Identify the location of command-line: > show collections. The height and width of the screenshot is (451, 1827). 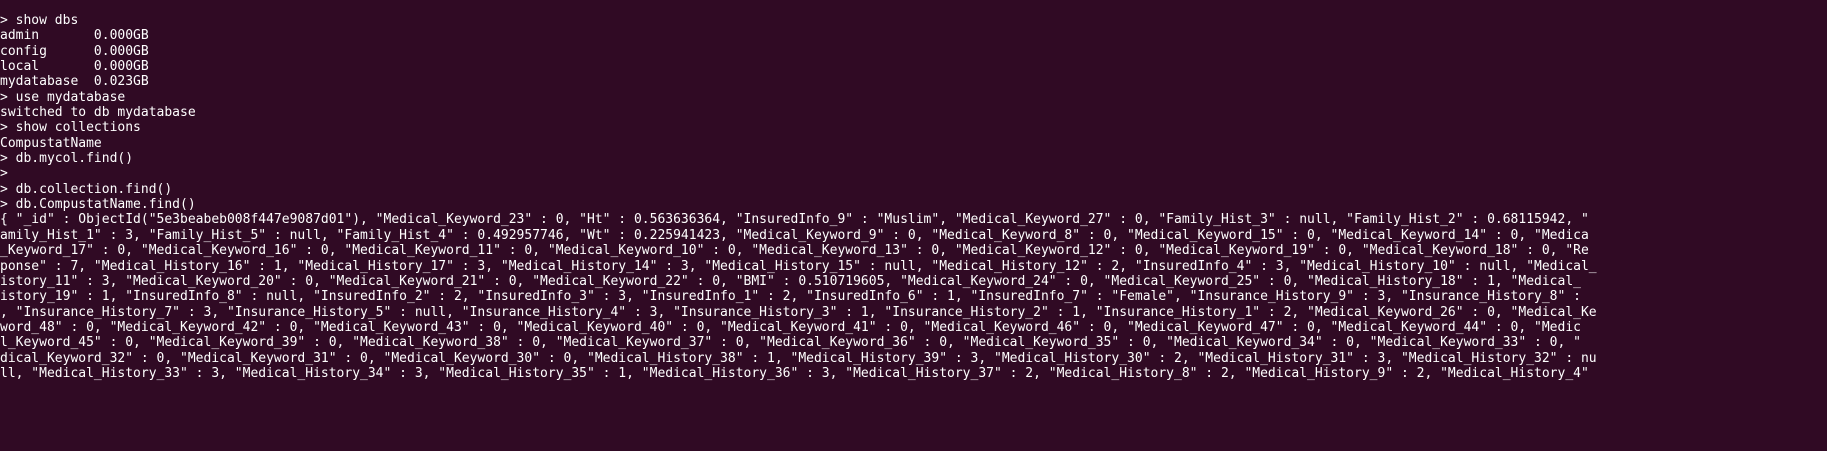
(70, 128).